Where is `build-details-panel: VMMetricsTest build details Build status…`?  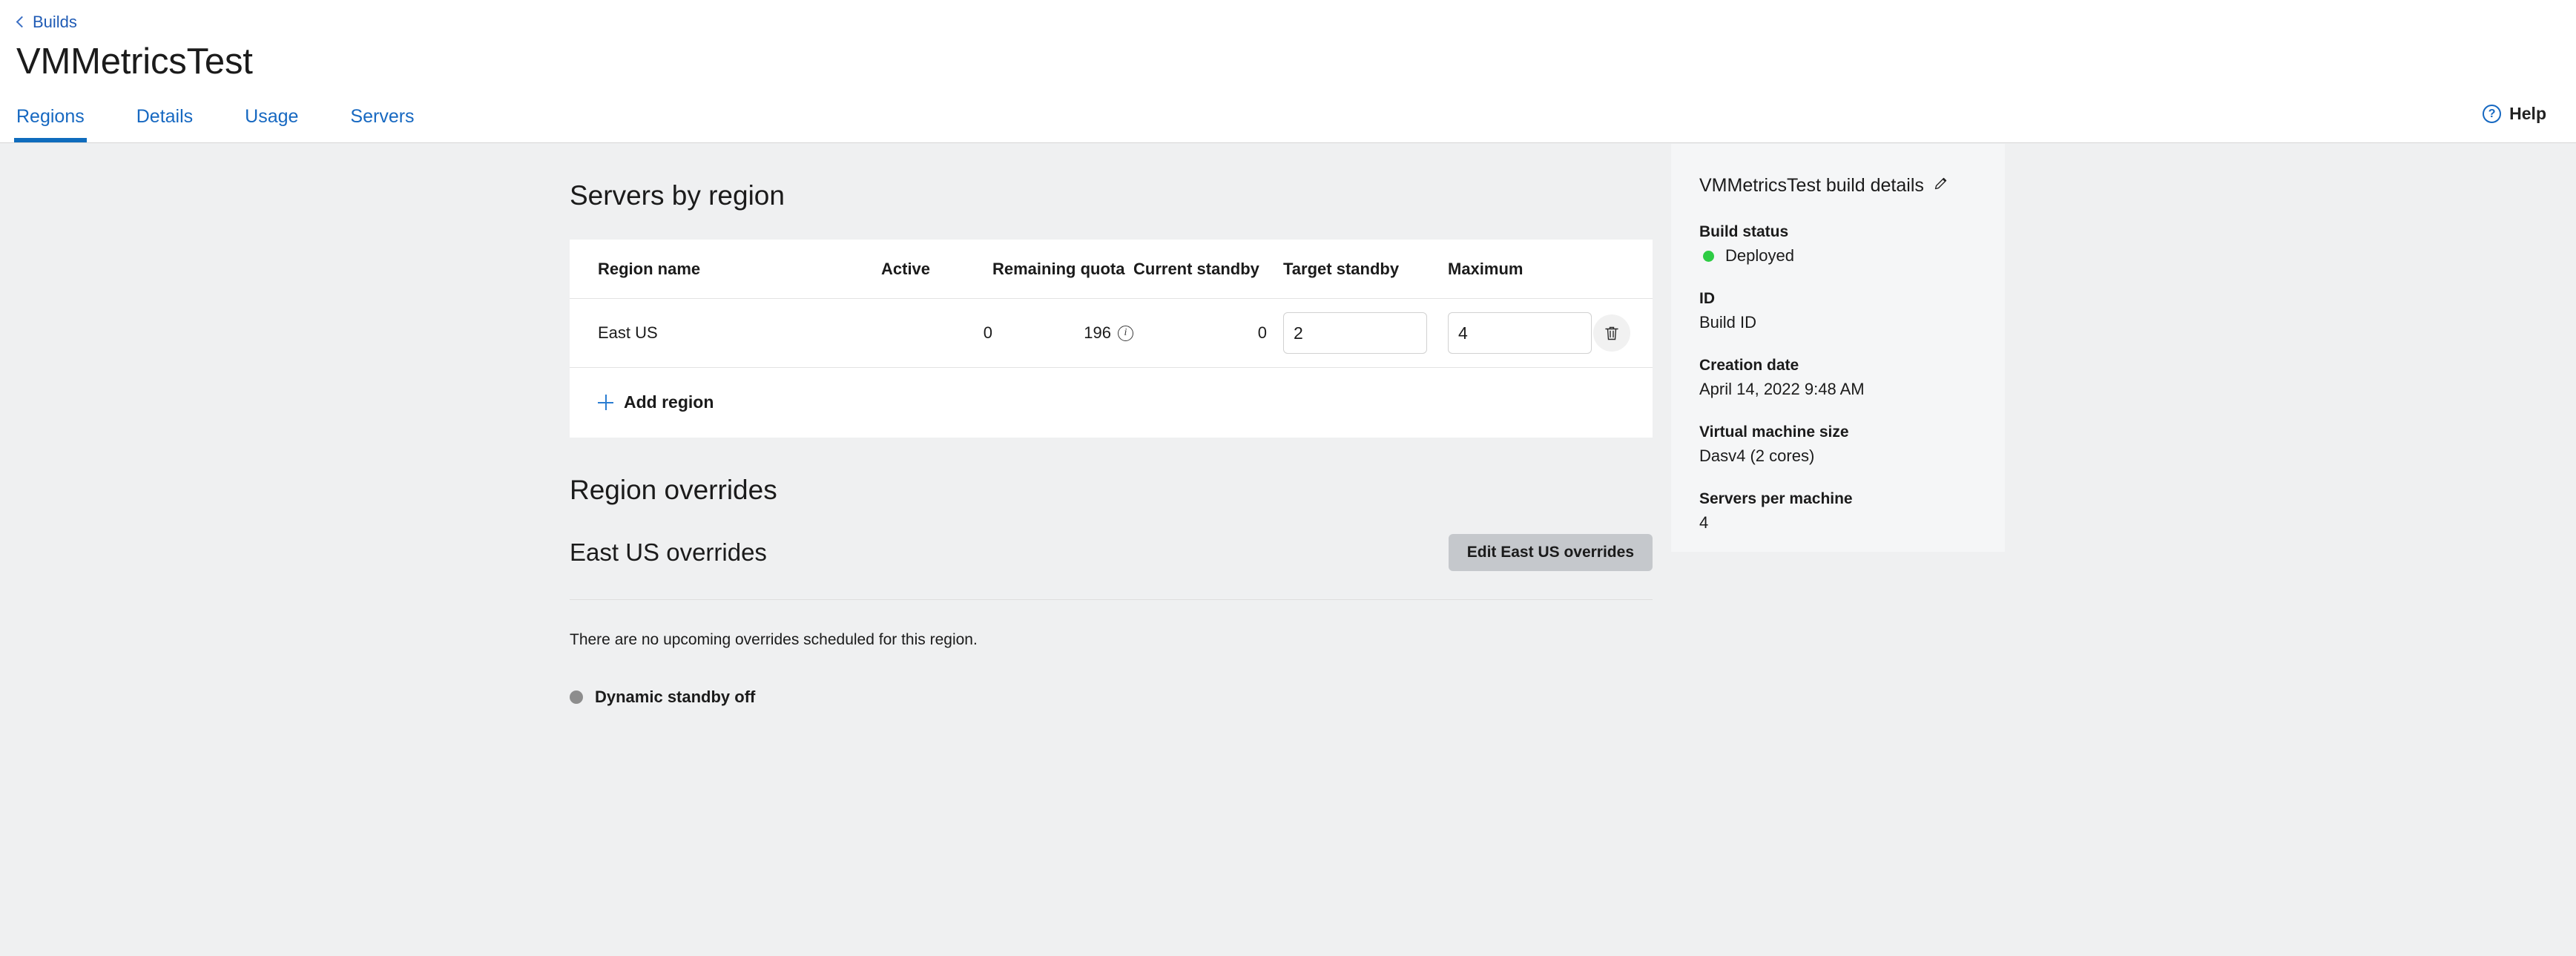
build-details-panel: VMMetricsTest build details Build status… is located at coordinates (1838, 348).